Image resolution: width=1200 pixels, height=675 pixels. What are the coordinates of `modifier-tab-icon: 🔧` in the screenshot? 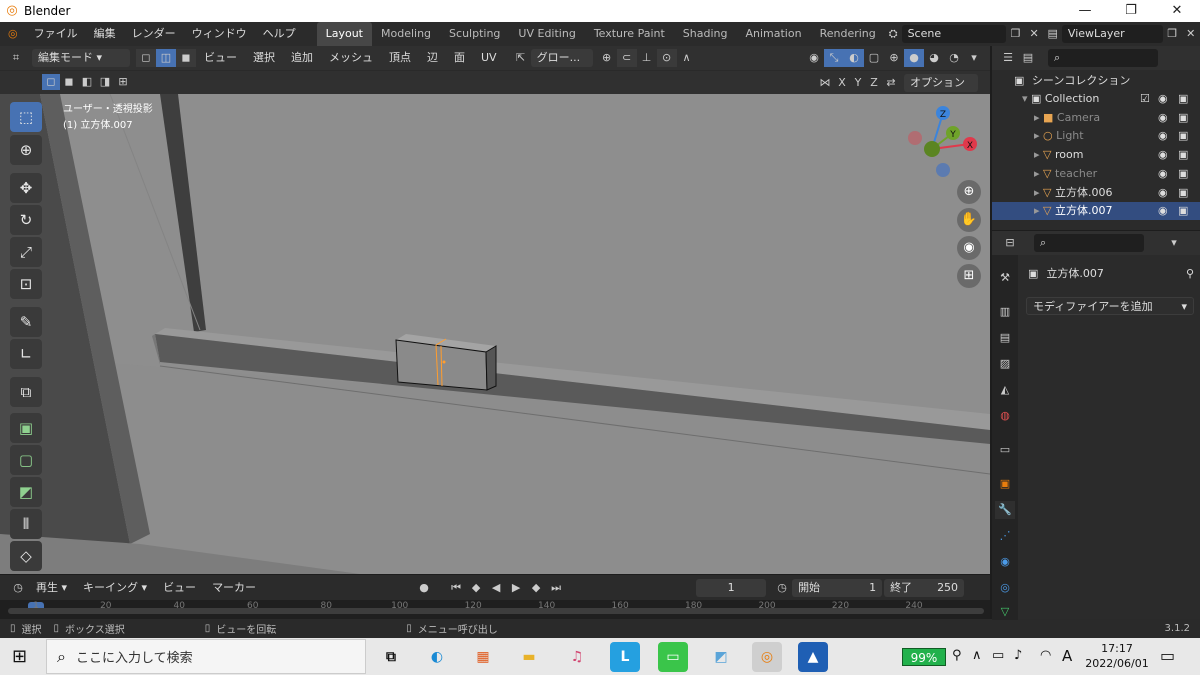 It's located at (1005, 510).